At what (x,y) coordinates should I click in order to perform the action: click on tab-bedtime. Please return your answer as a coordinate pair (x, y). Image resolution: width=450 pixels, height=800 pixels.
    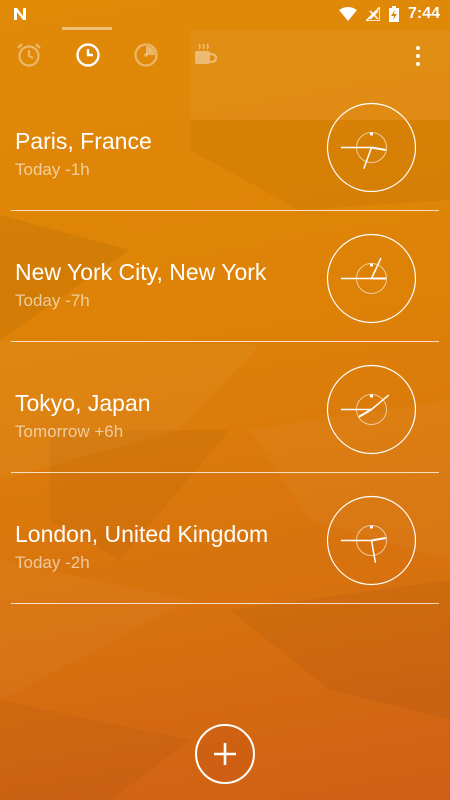
    Looking at the image, I should click on (205, 55).